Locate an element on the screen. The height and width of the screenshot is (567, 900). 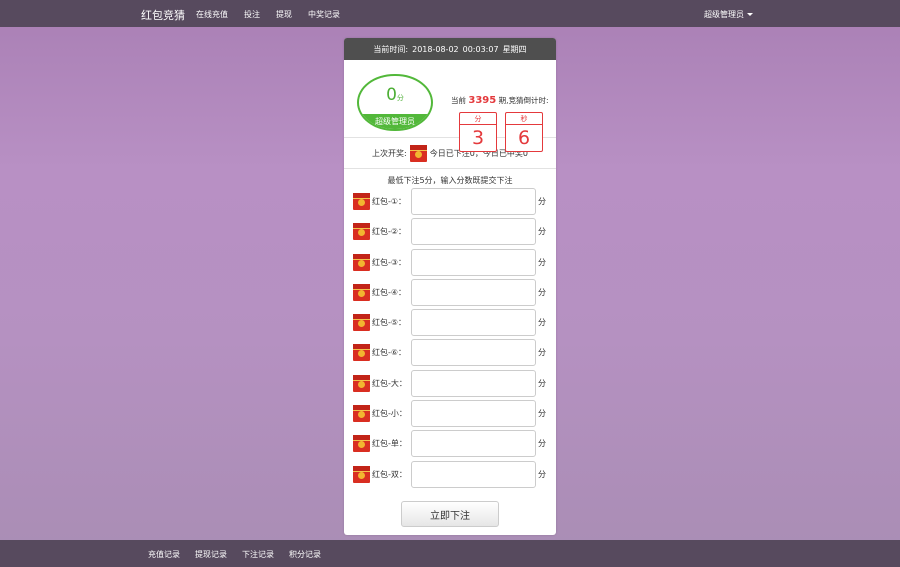
bet-row-4: 红包-④： 分 is located at coordinates (450, 293).